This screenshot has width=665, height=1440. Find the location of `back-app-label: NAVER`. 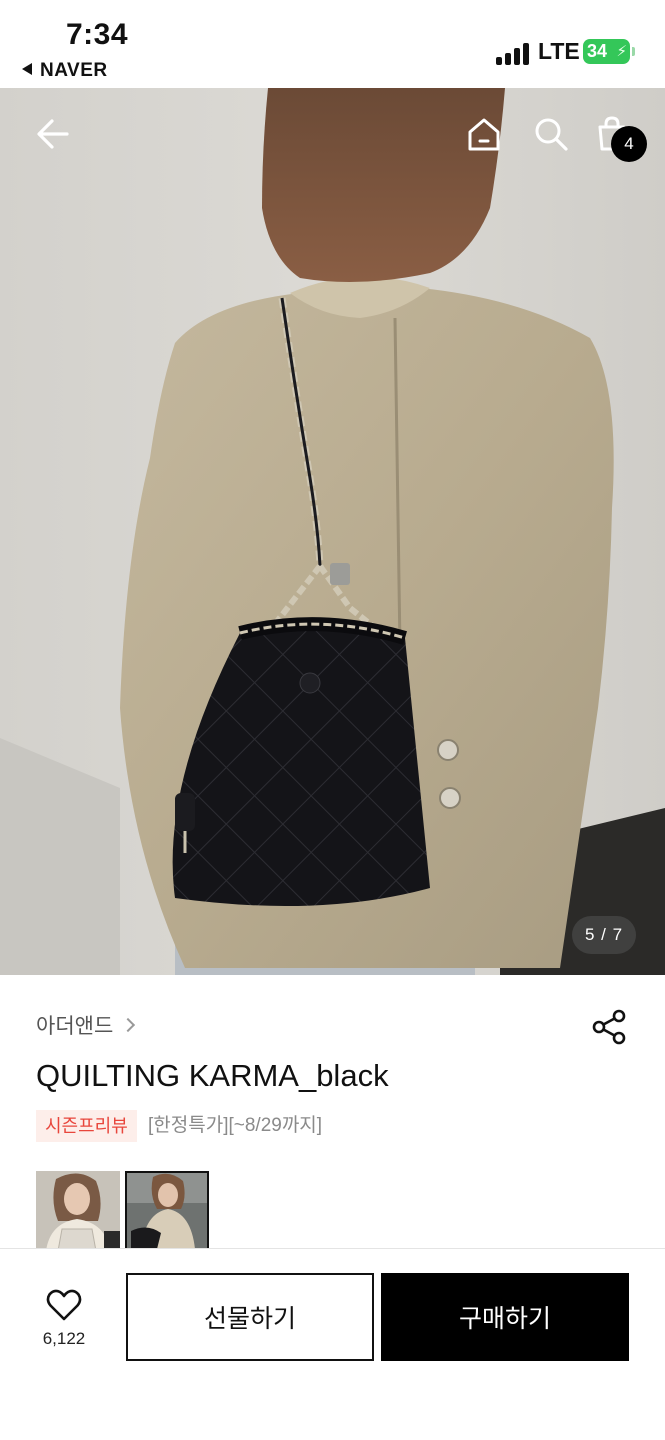

back-app-label: NAVER is located at coordinates (74, 70).